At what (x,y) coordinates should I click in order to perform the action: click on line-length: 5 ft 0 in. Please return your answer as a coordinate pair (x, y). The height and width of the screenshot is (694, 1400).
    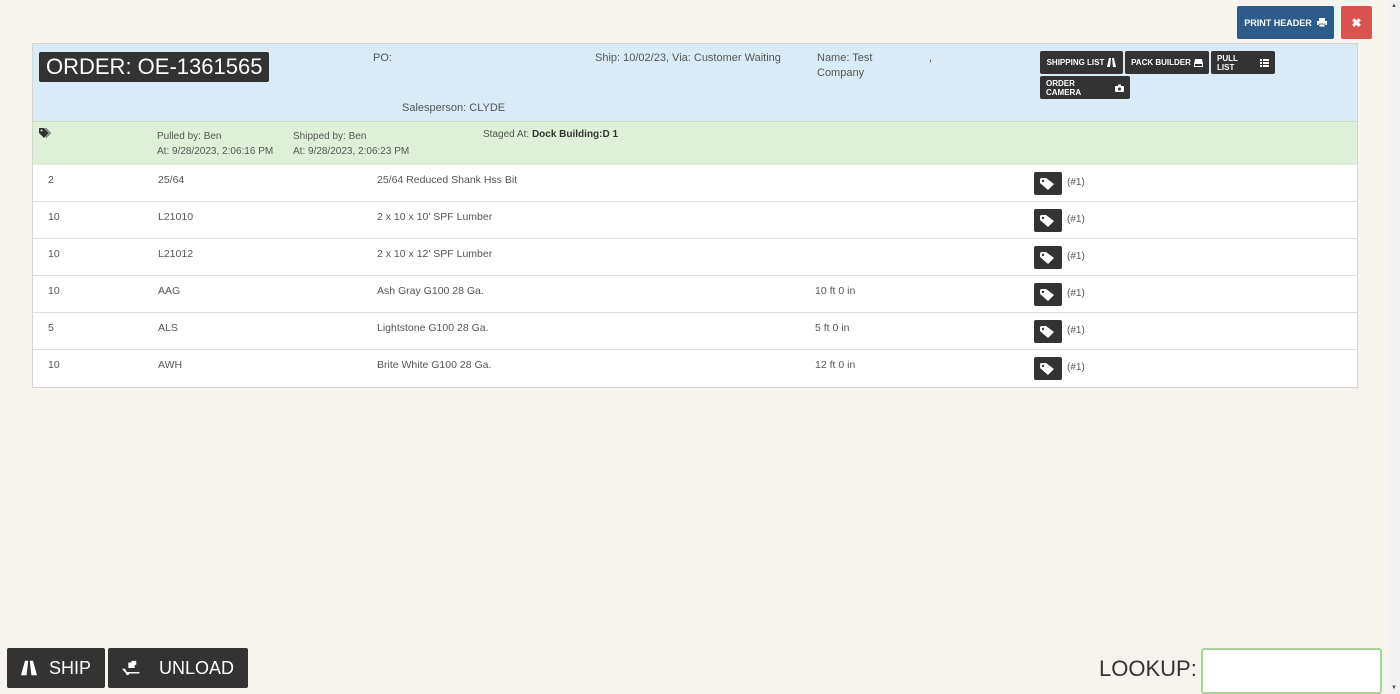
    Looking at the image, I should click on (832, 328).